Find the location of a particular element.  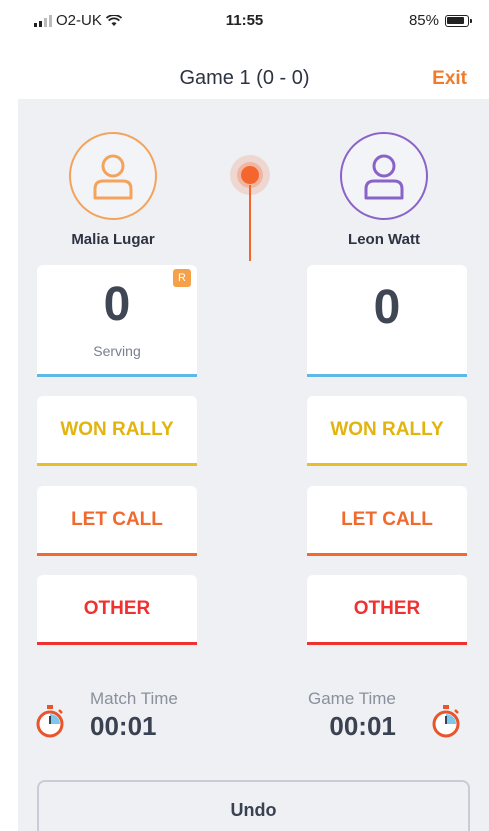

match-timer: Match Time 00:01 is located at coordinates (134, 715).